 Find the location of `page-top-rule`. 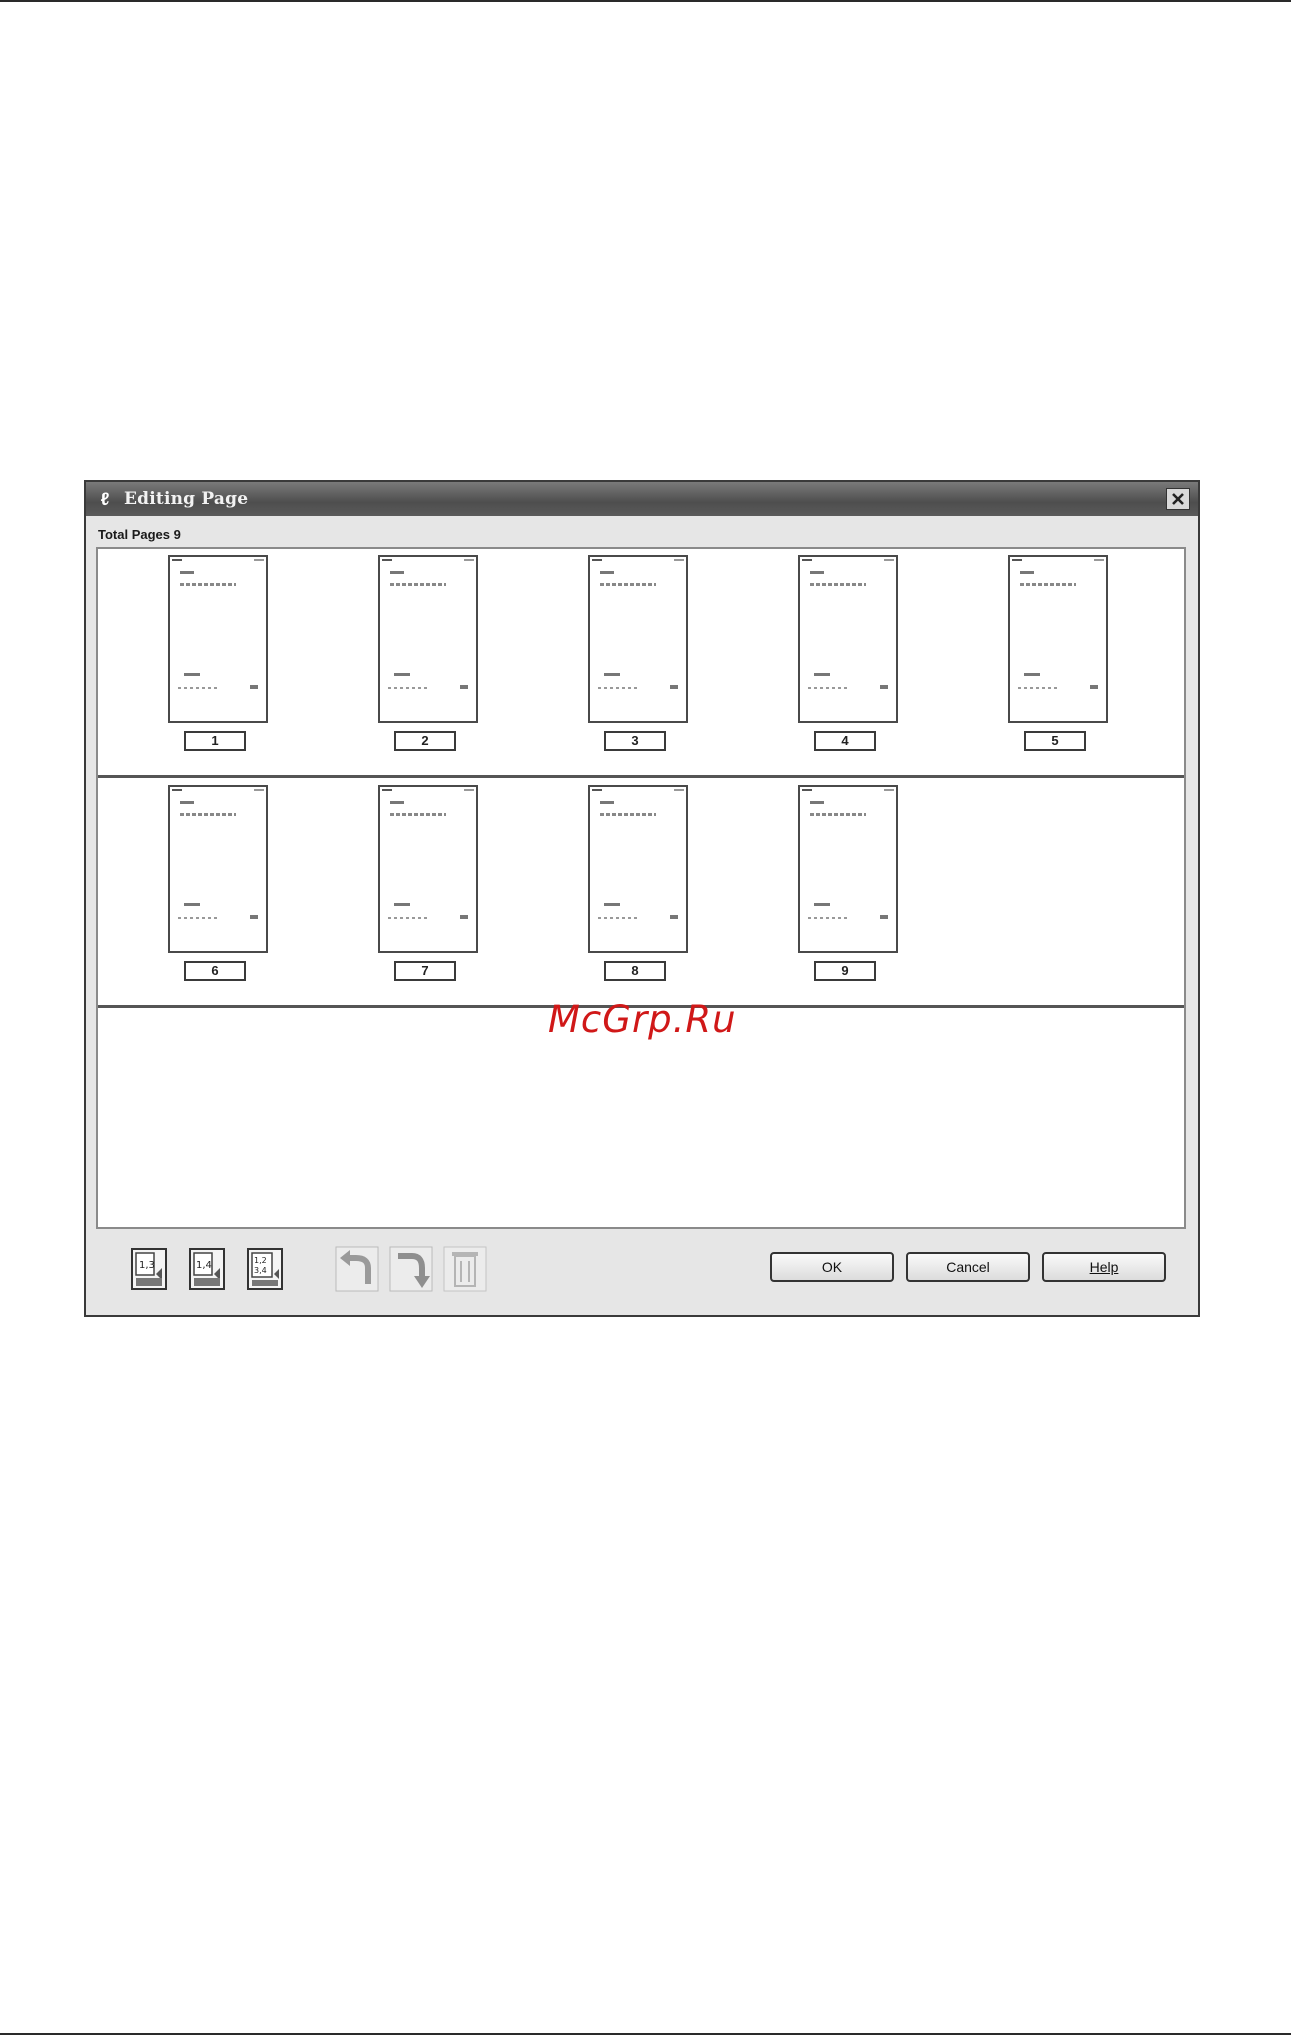

page-top-rule is located at coordinates (645, 1).